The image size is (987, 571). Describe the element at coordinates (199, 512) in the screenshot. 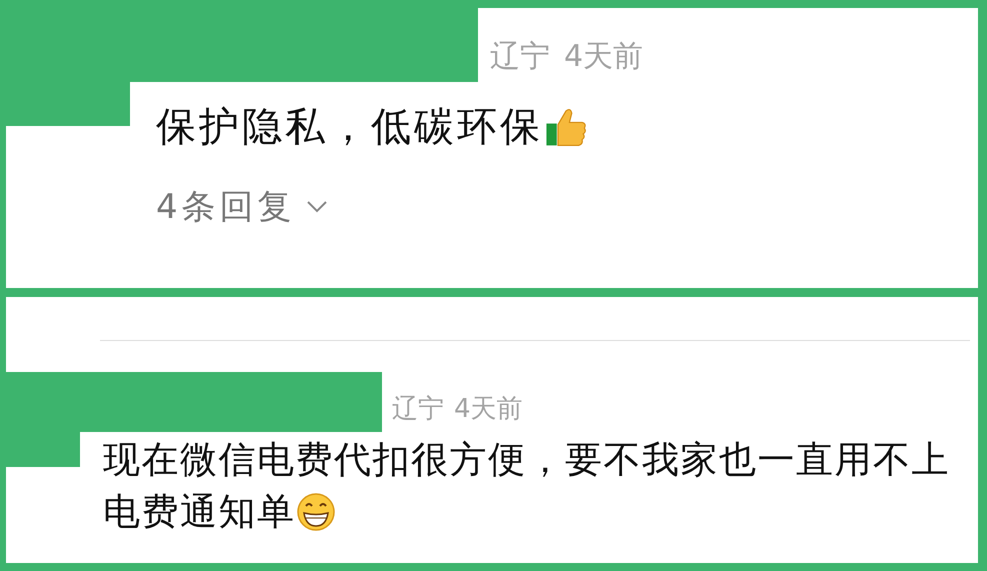

I see `comment-text-line: 电费通知单` at that location.